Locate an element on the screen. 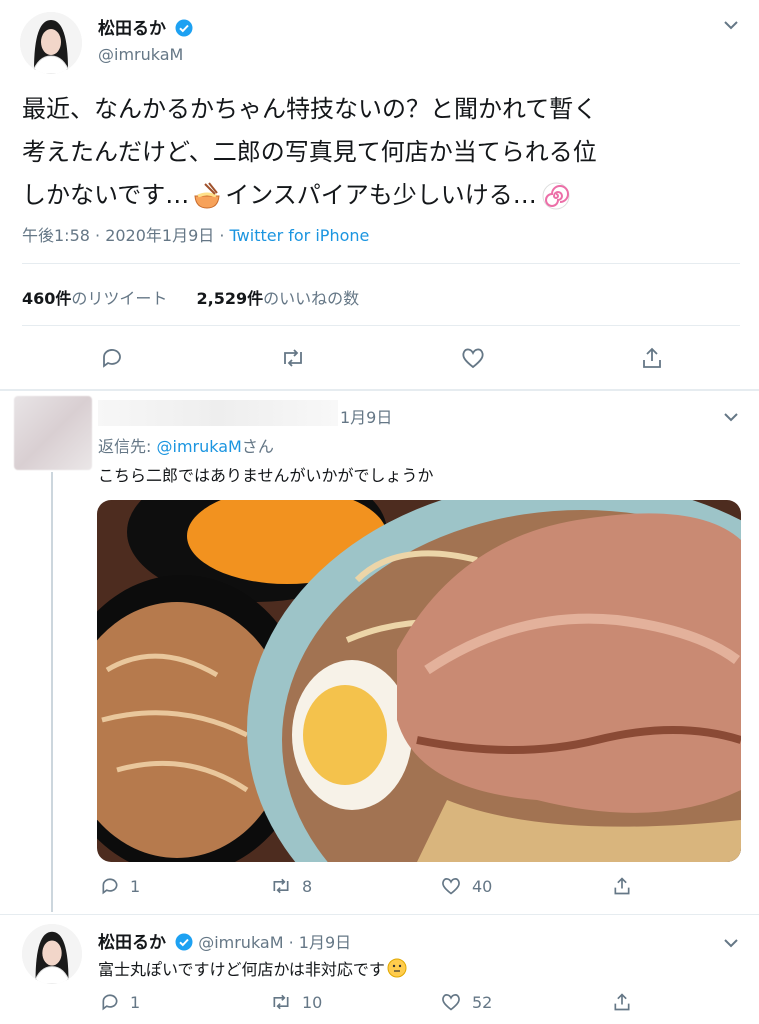 This screenshot has height=1024, width=759. retweet-button is located at coordinates (293, 360).